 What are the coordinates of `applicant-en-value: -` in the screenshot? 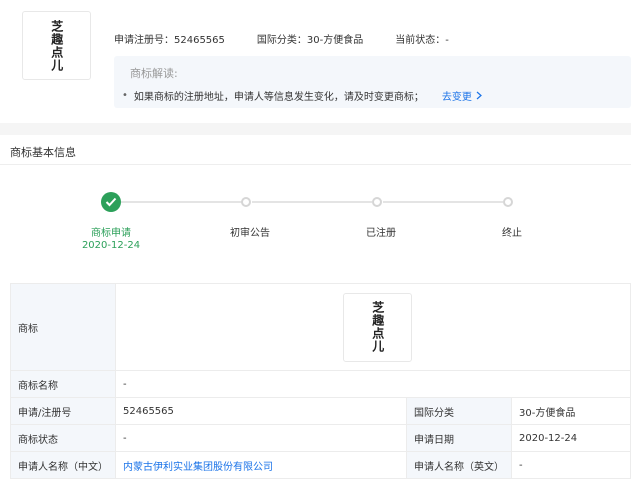 It's located at (571, 465).